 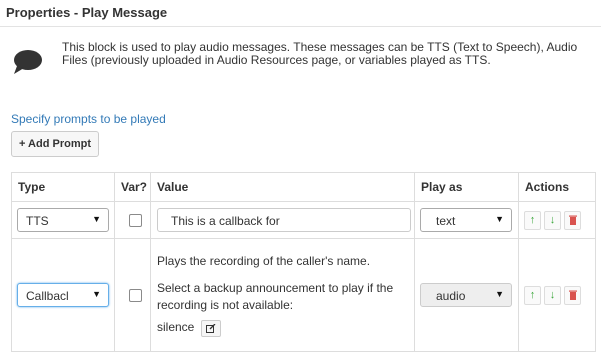 What do you see at coordinates (210, 328) in the screenshot?
I see `edit-icon` at bounding box center [210, 328].